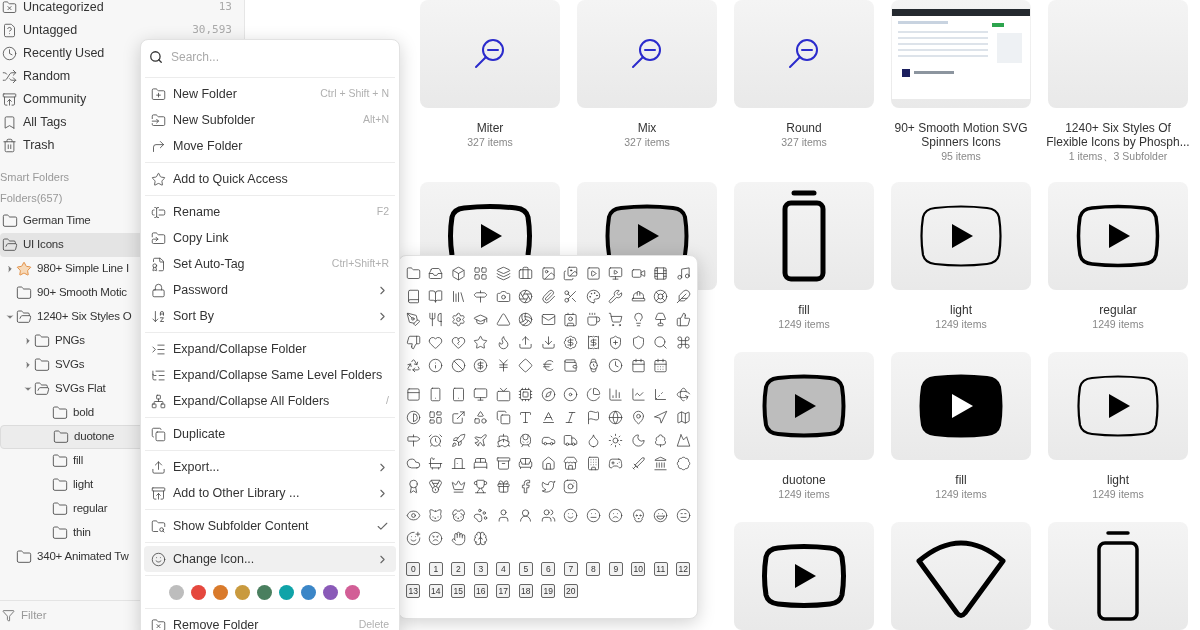 The width and height of the screenshot is (1200, 630). What do you see at coordinates (270, 120) in the screenshot?
I see `menu-item: New Subfolder Alt+N` at bounding box center [270, 120].